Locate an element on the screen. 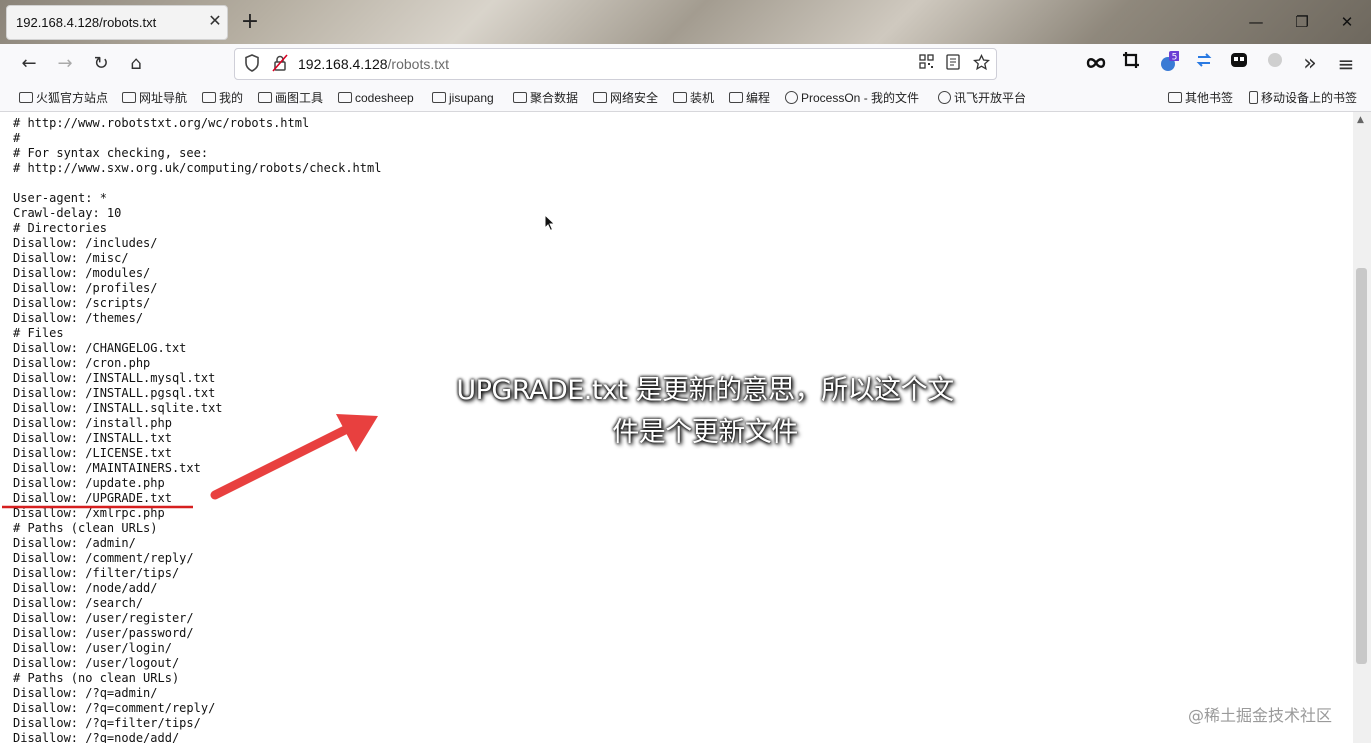 This screenshot has width=1371, height=743. app-menu-button: ≡ is located at coordinates (1346, 64).